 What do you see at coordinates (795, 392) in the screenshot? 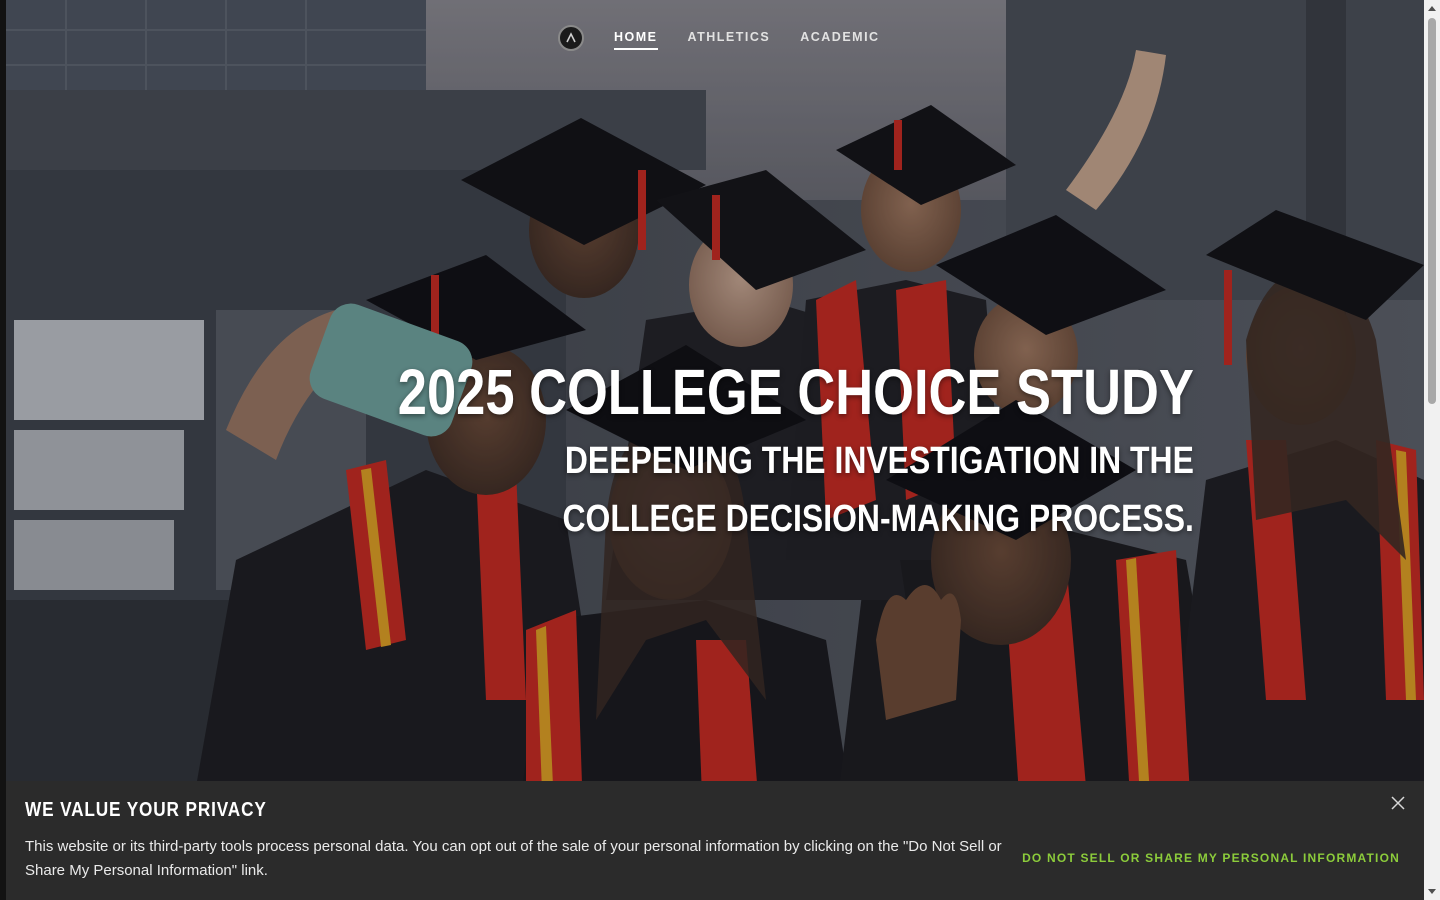
I see `page-title: 2025 COLLEGE CHOICE STUDY` at bounding box center [795, 392].